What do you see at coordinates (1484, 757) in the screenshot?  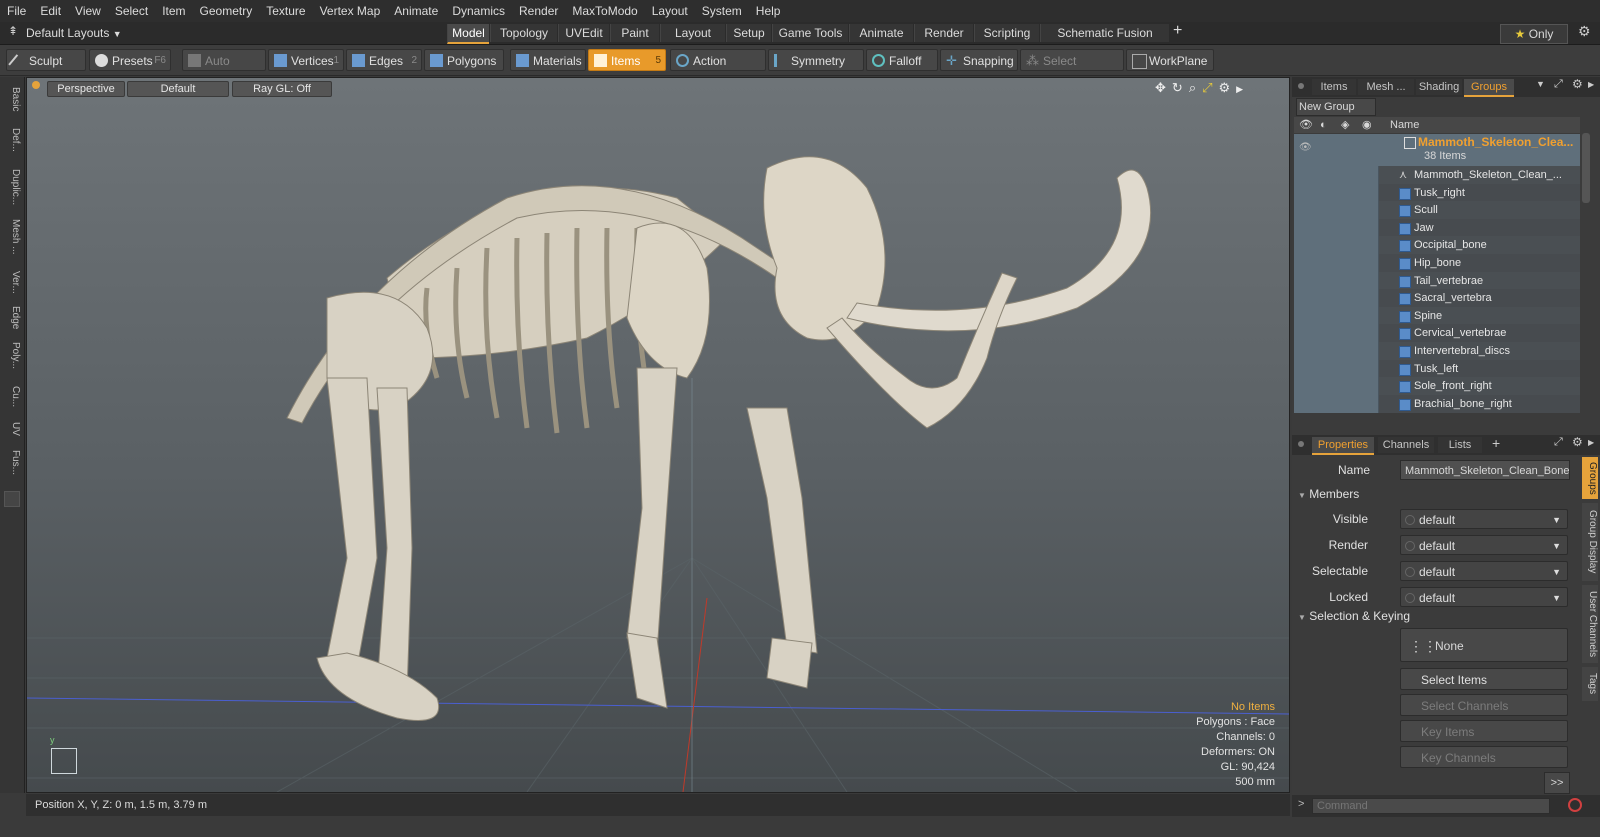 I see `key-channels-button: Key Channels` at bounding box center [1484, 757].